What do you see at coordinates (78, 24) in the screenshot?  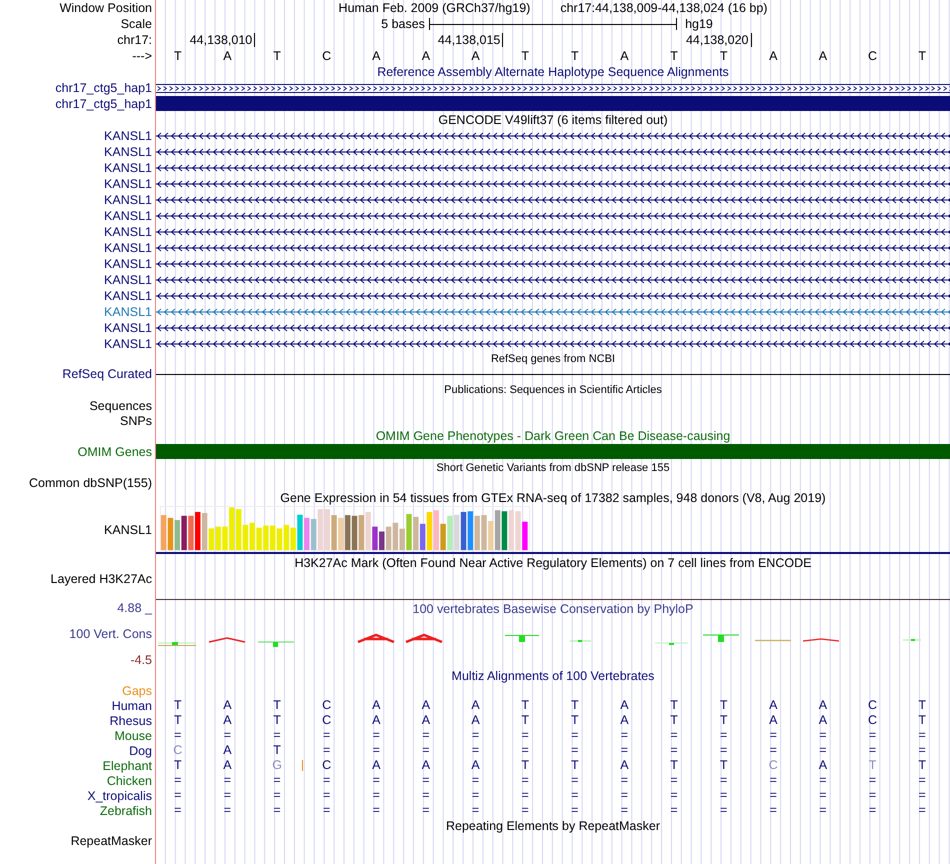 I see `track-label: Scale` at bounding box center [78, 24].